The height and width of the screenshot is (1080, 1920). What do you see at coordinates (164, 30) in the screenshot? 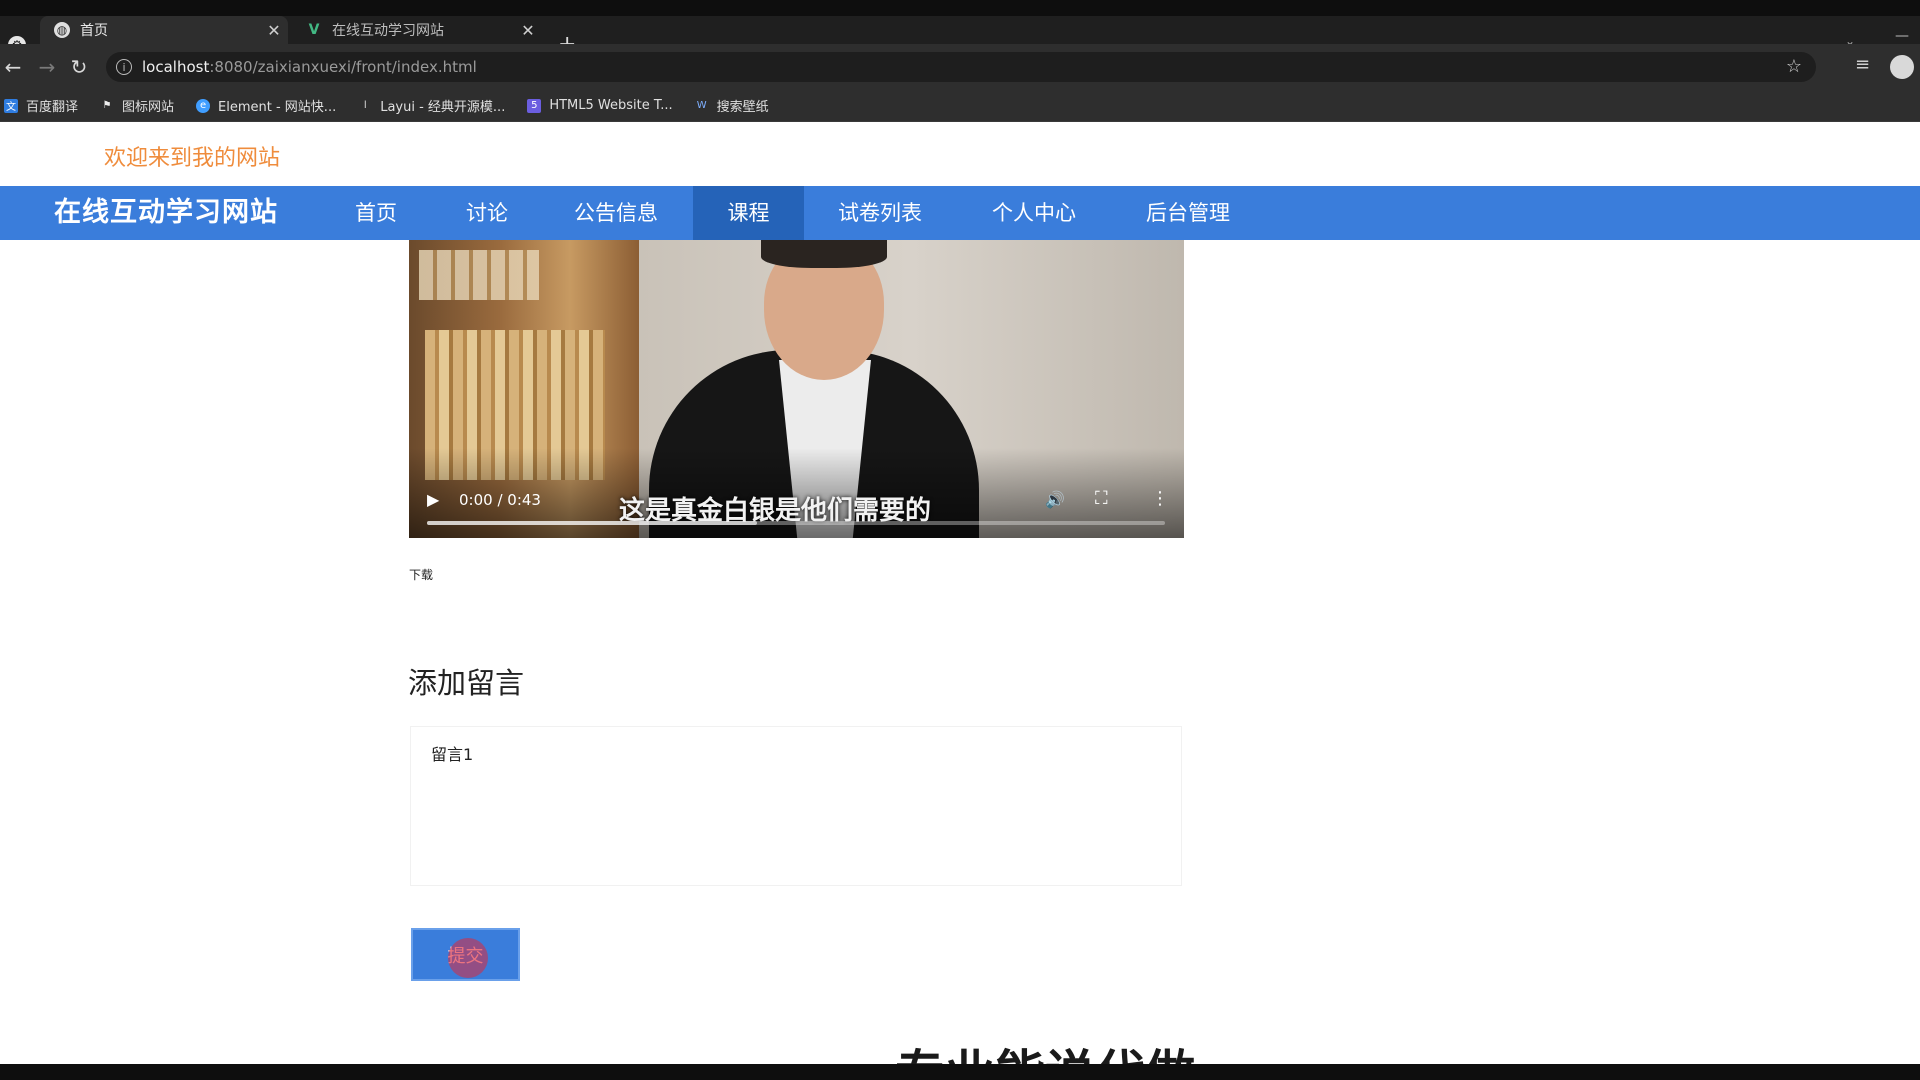
I see `tab-home: ◍ 首页 ✕` at bounding box center [164, 30].